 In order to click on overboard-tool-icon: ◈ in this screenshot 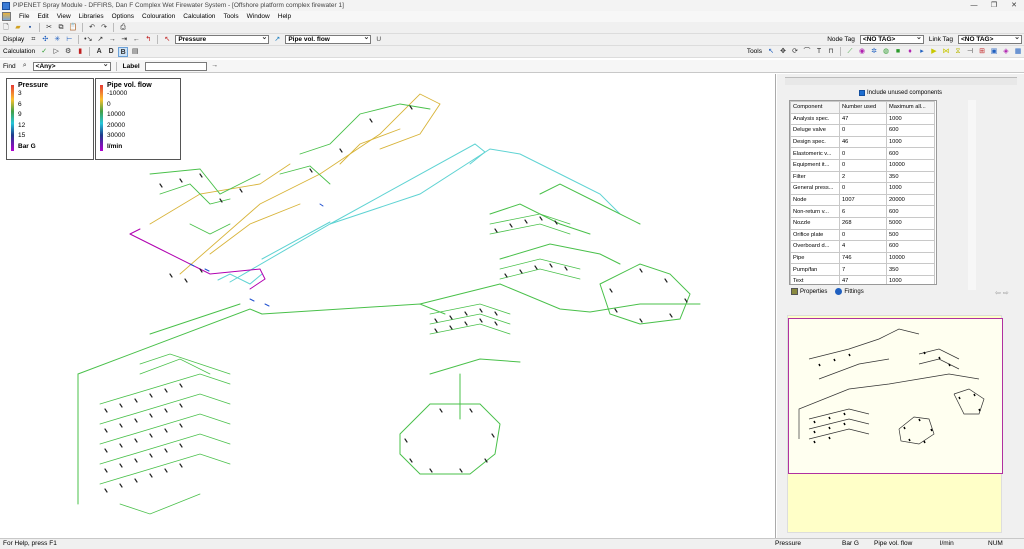, I will do `click(1006, 52)`.